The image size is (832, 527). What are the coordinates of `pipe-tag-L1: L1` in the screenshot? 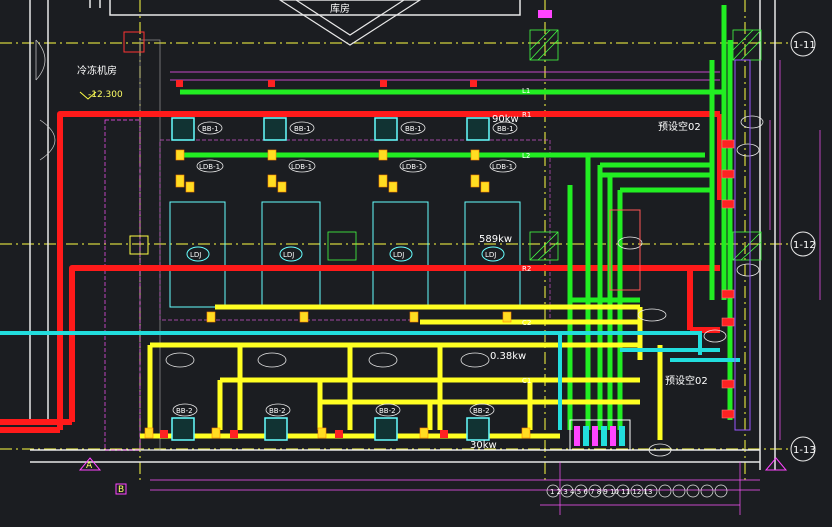 It's located at (526, 91).